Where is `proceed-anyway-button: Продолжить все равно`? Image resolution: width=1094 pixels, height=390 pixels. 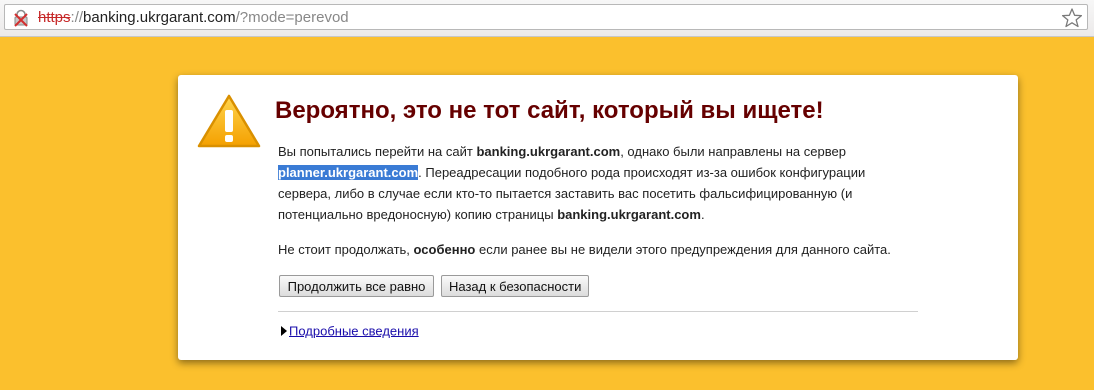
proceed-anyway-button: Продолжить все равно is located at coordinates (356, 286).